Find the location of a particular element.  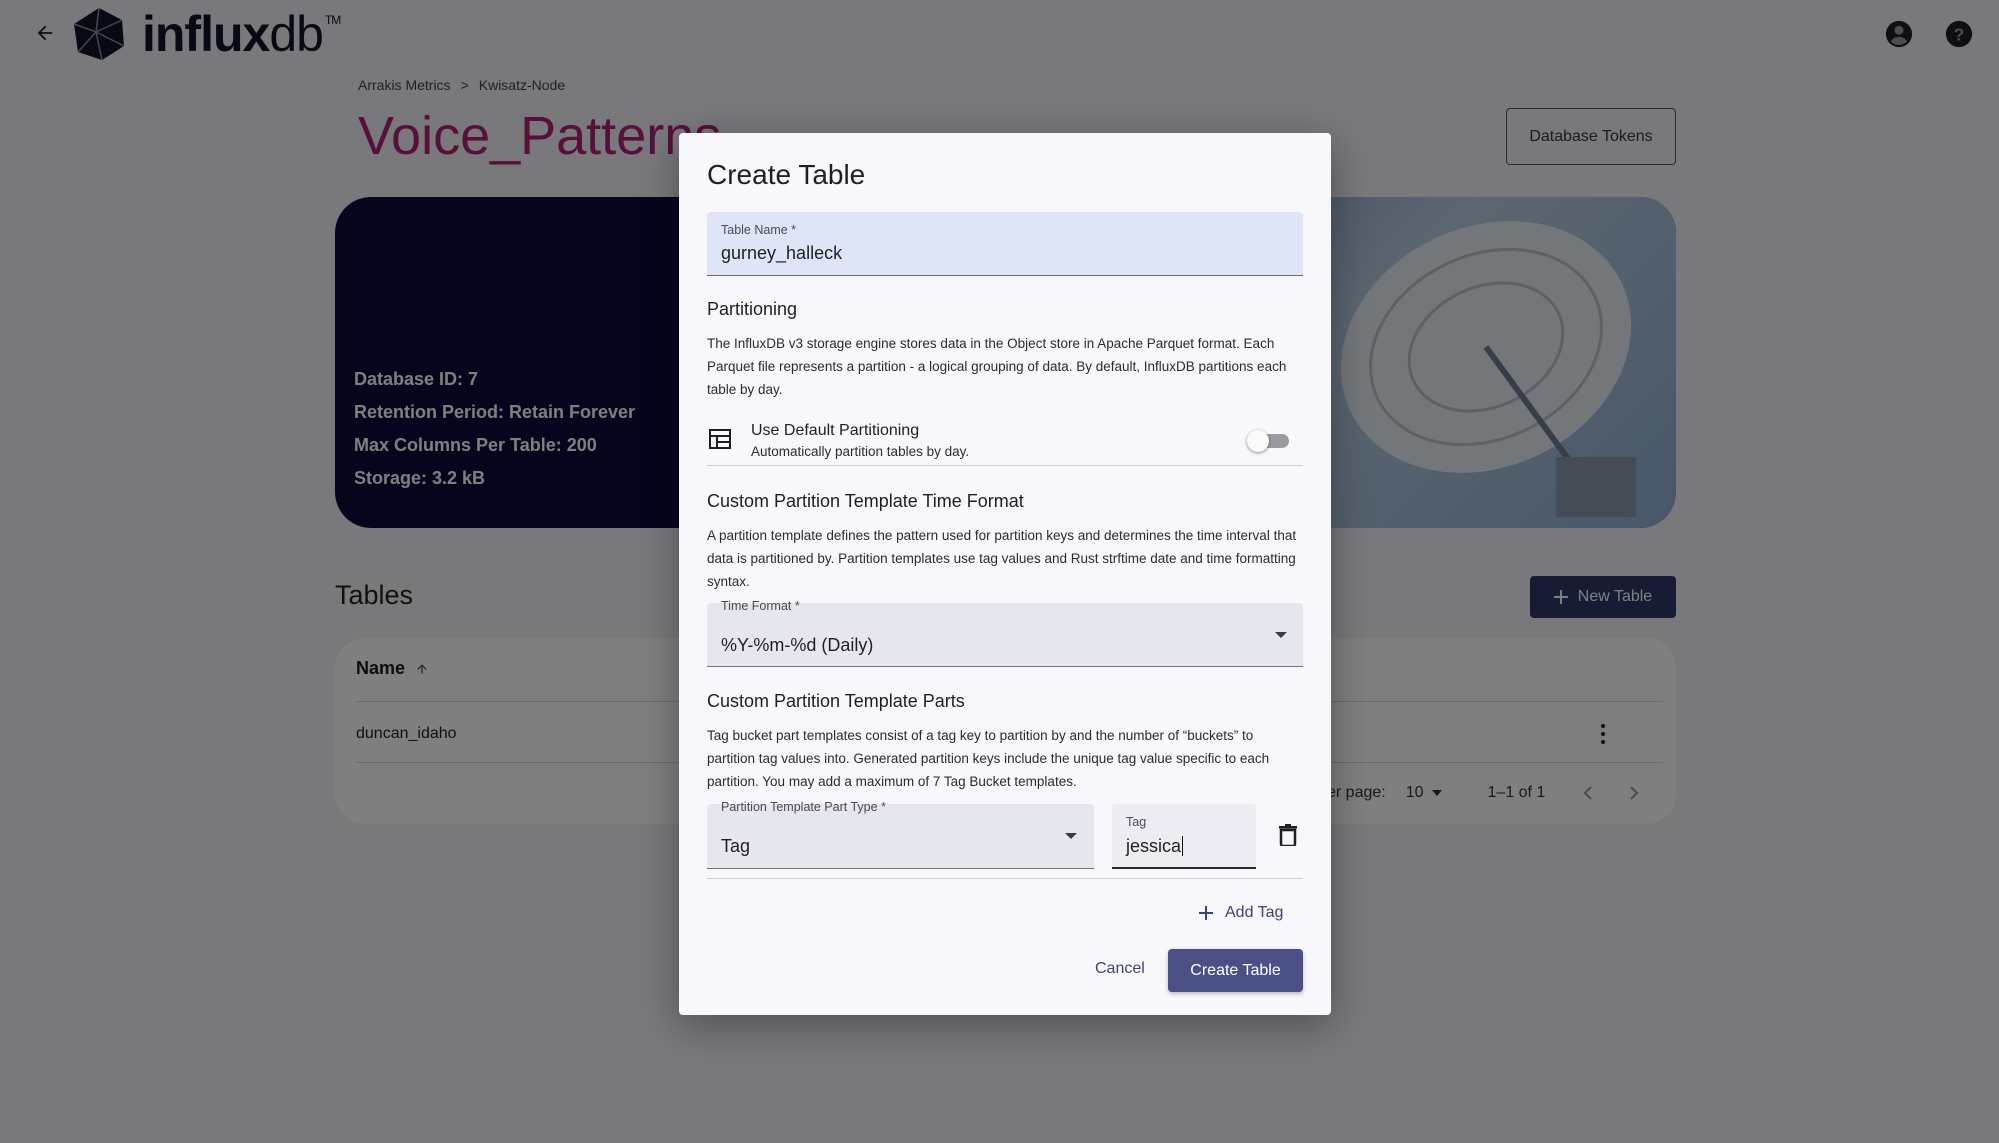

tag-value: jessica is located at coordinates (1154, 846).